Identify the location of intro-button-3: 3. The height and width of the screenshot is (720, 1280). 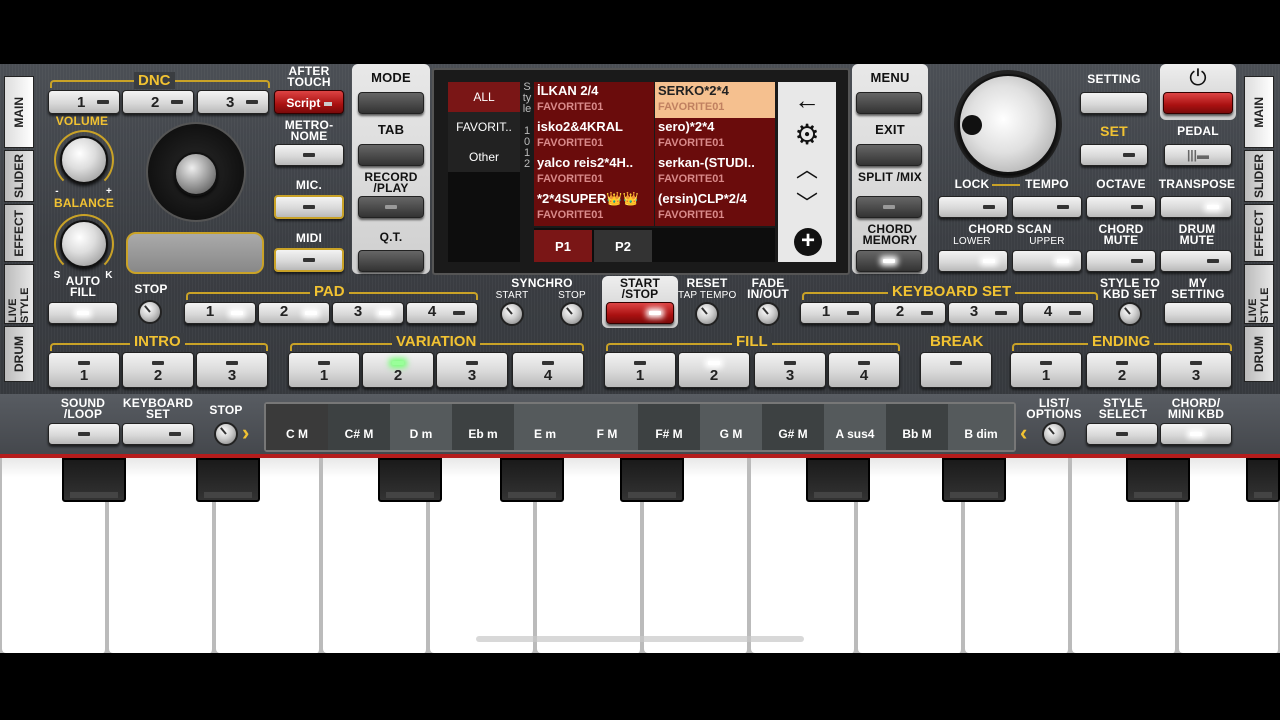
(232, 370).